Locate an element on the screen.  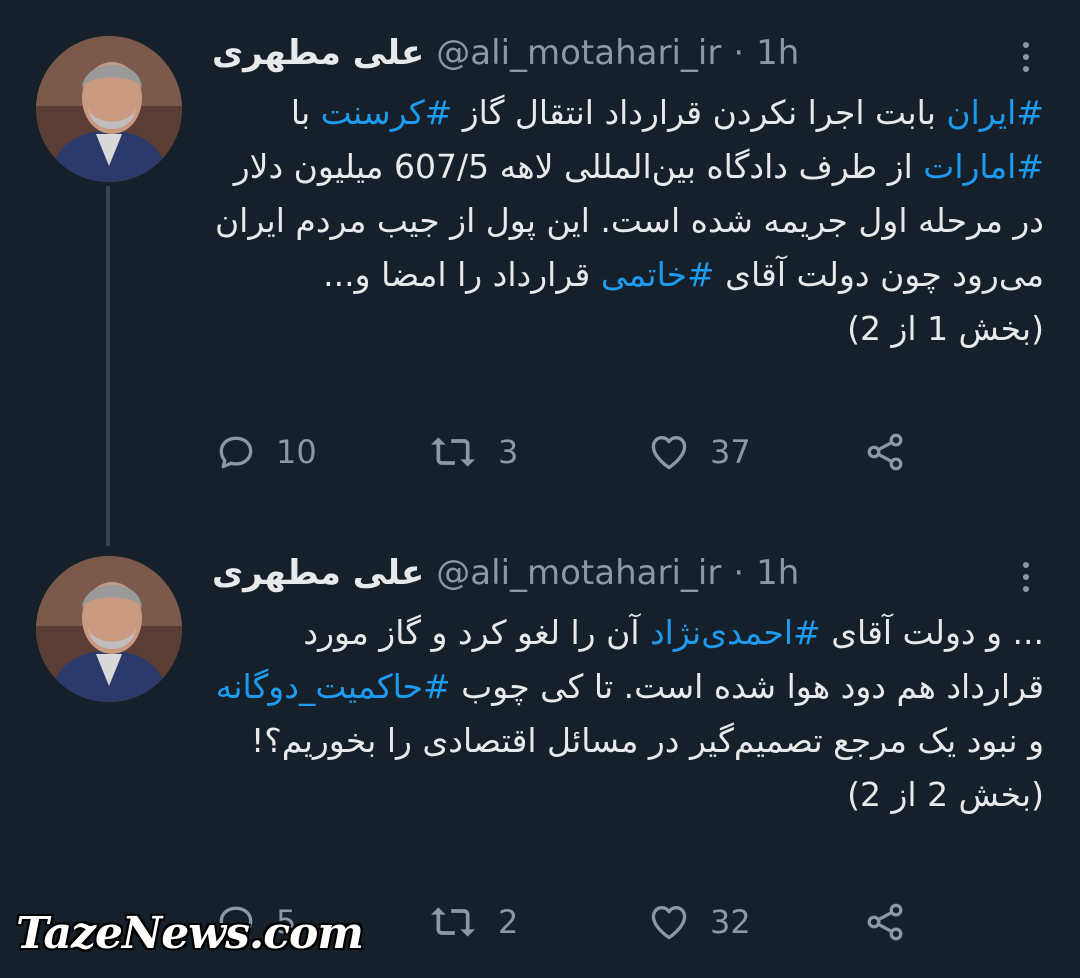
hashtag-link: #خاتمی is located at coordinates (658, 274).